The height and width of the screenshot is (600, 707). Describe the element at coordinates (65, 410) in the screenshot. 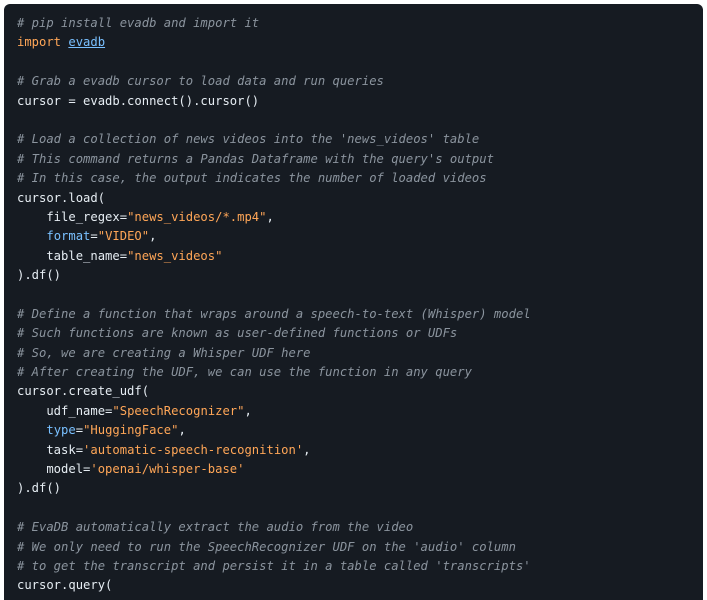

I see `code-text: udf_name=` at that location.